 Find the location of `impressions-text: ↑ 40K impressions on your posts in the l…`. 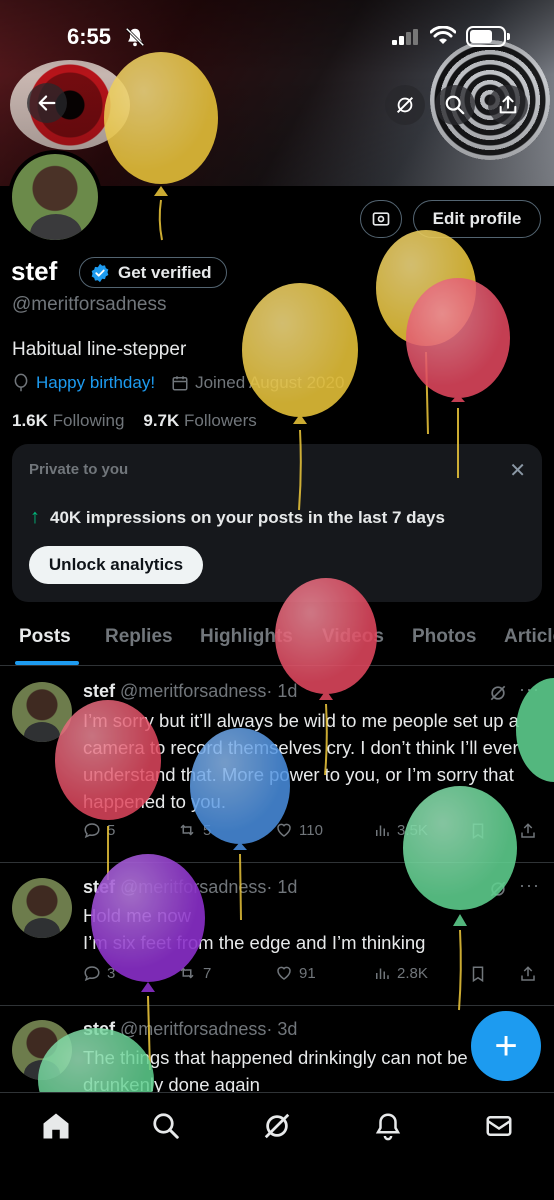

impressions-text: ↑ 40K impressions on your posts in the l… is located at coordinates (237, 517).